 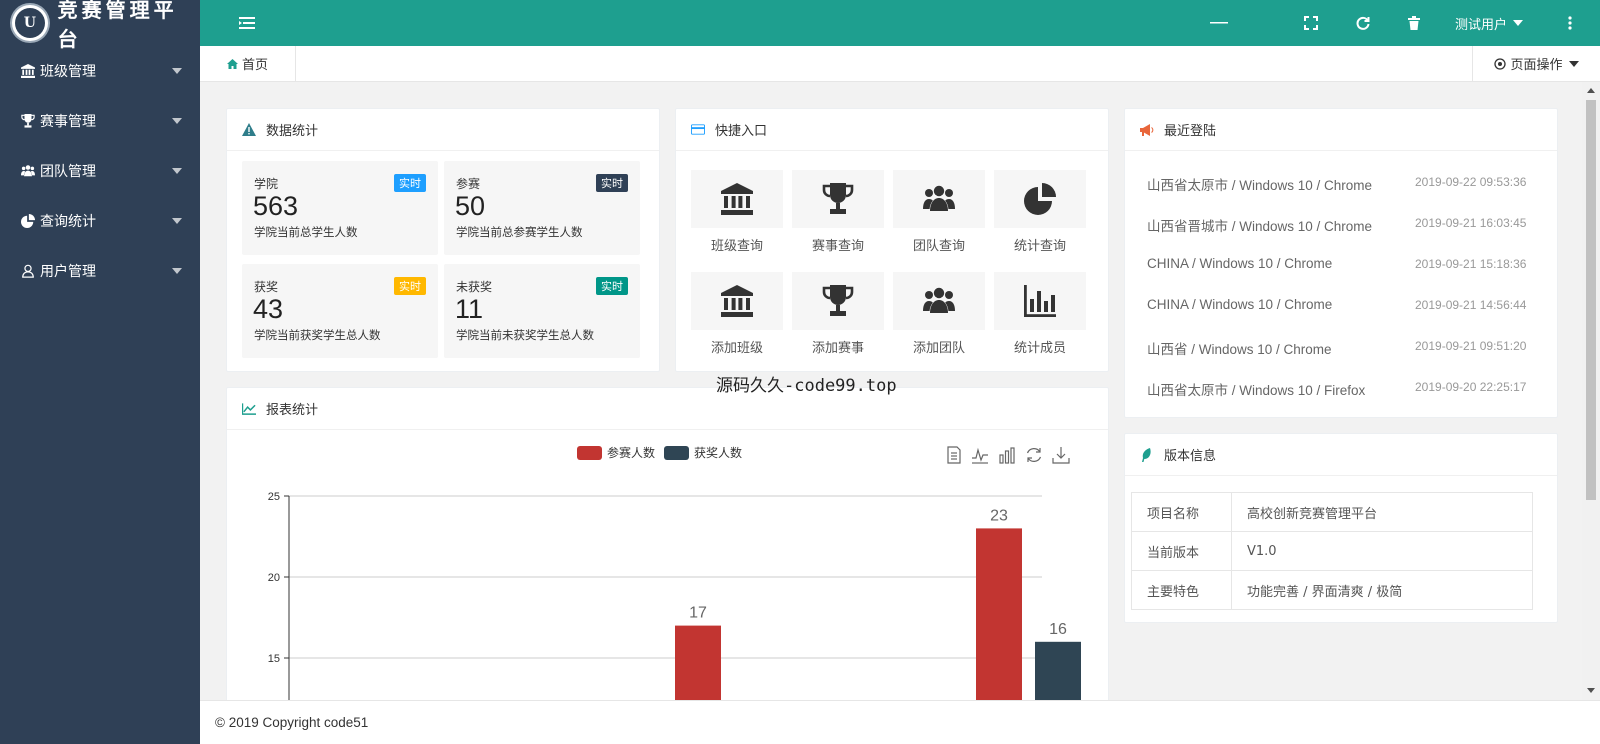 I want to click on scroll-thumb, so click(x=1591, y=300).